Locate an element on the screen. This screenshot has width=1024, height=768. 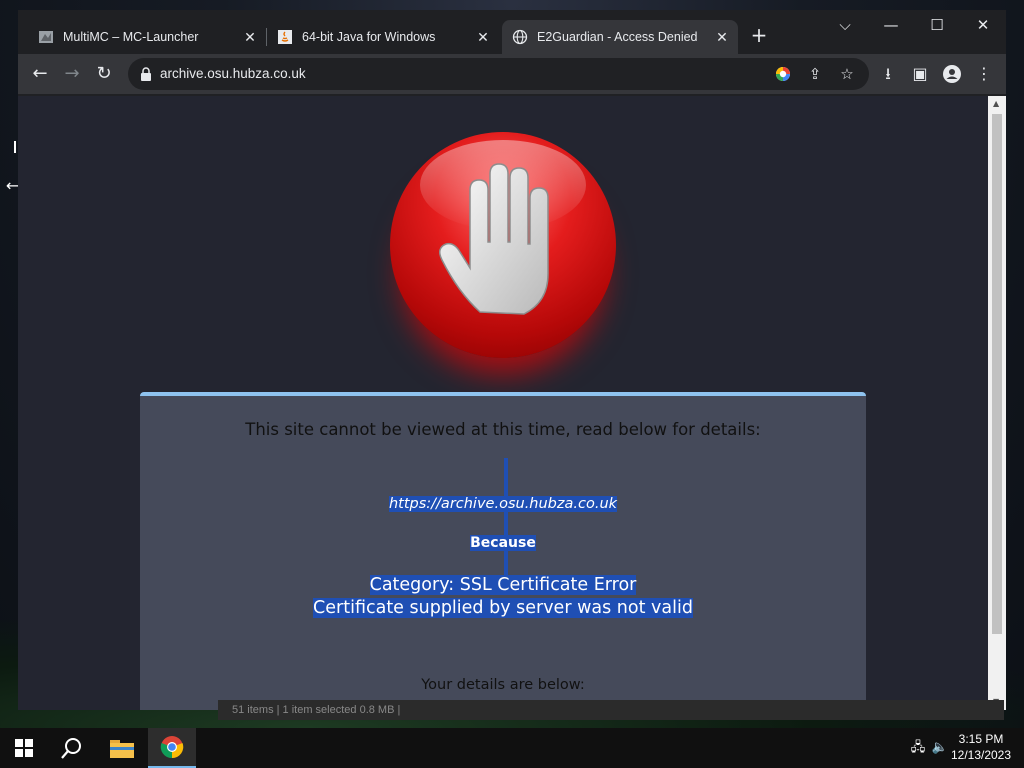
because-label-row: Because is located at coordinates (503, 543).